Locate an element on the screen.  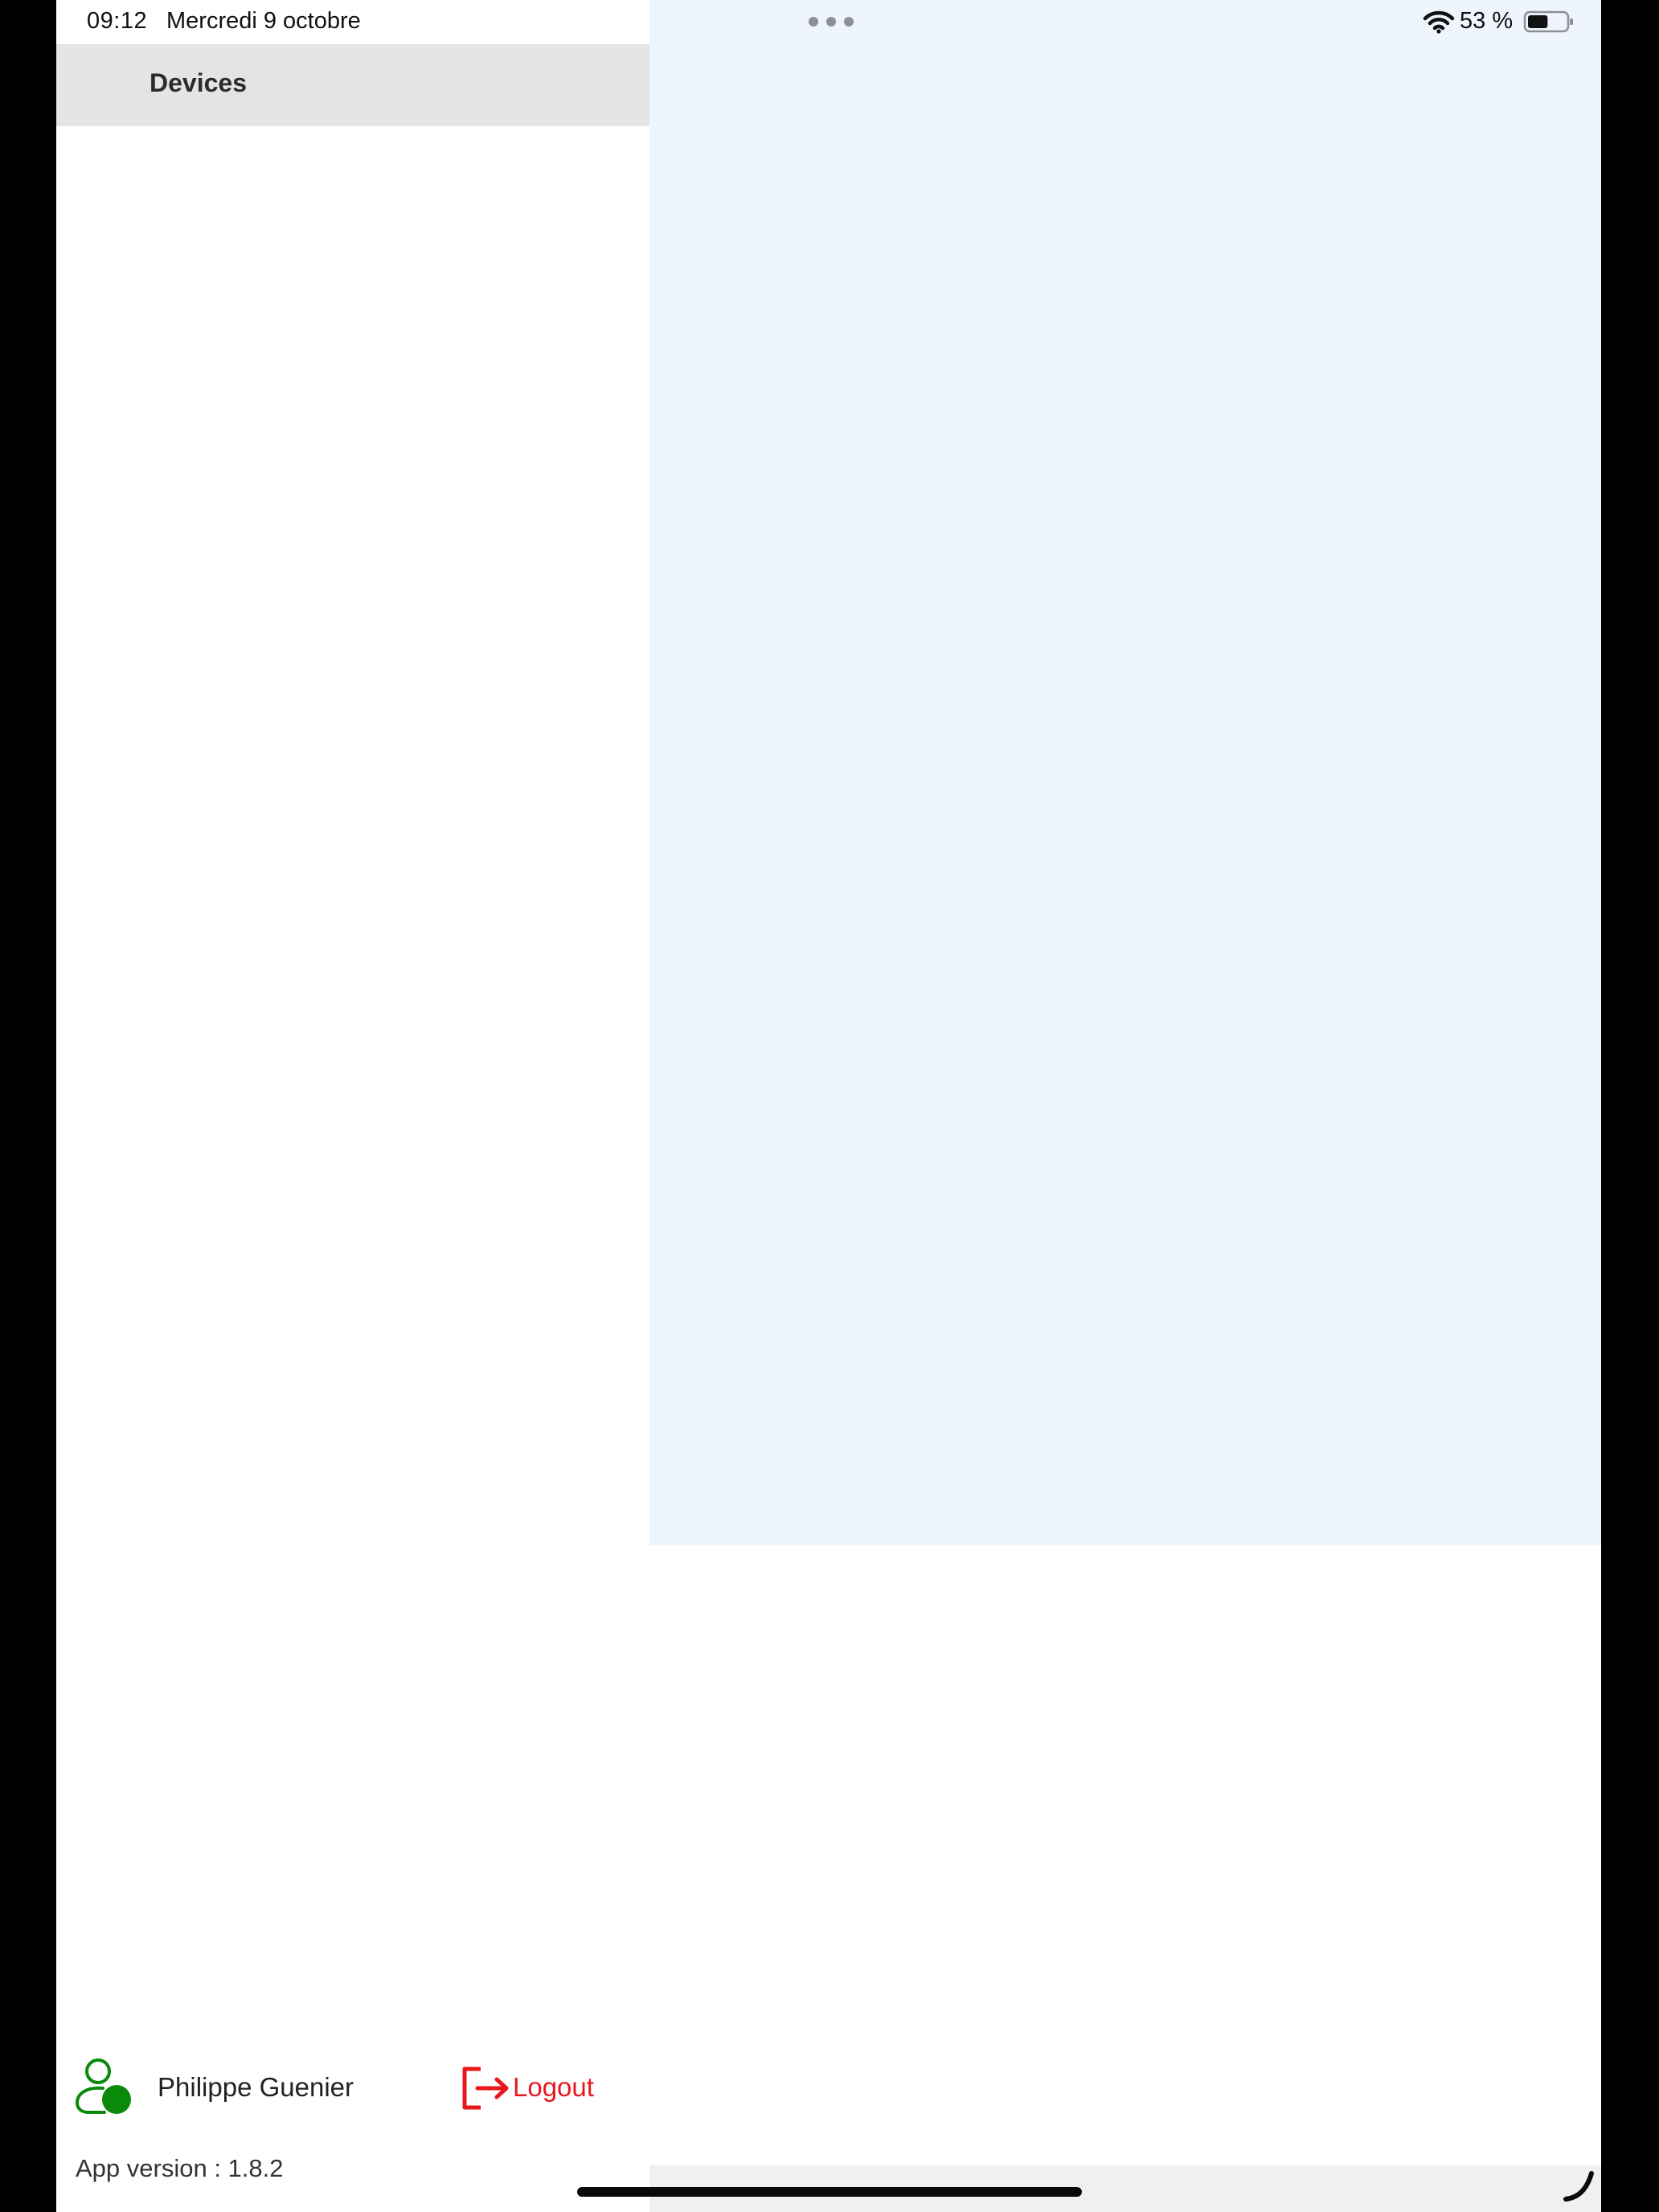
logout-button: Logout is located at coordinates (537, 2088).